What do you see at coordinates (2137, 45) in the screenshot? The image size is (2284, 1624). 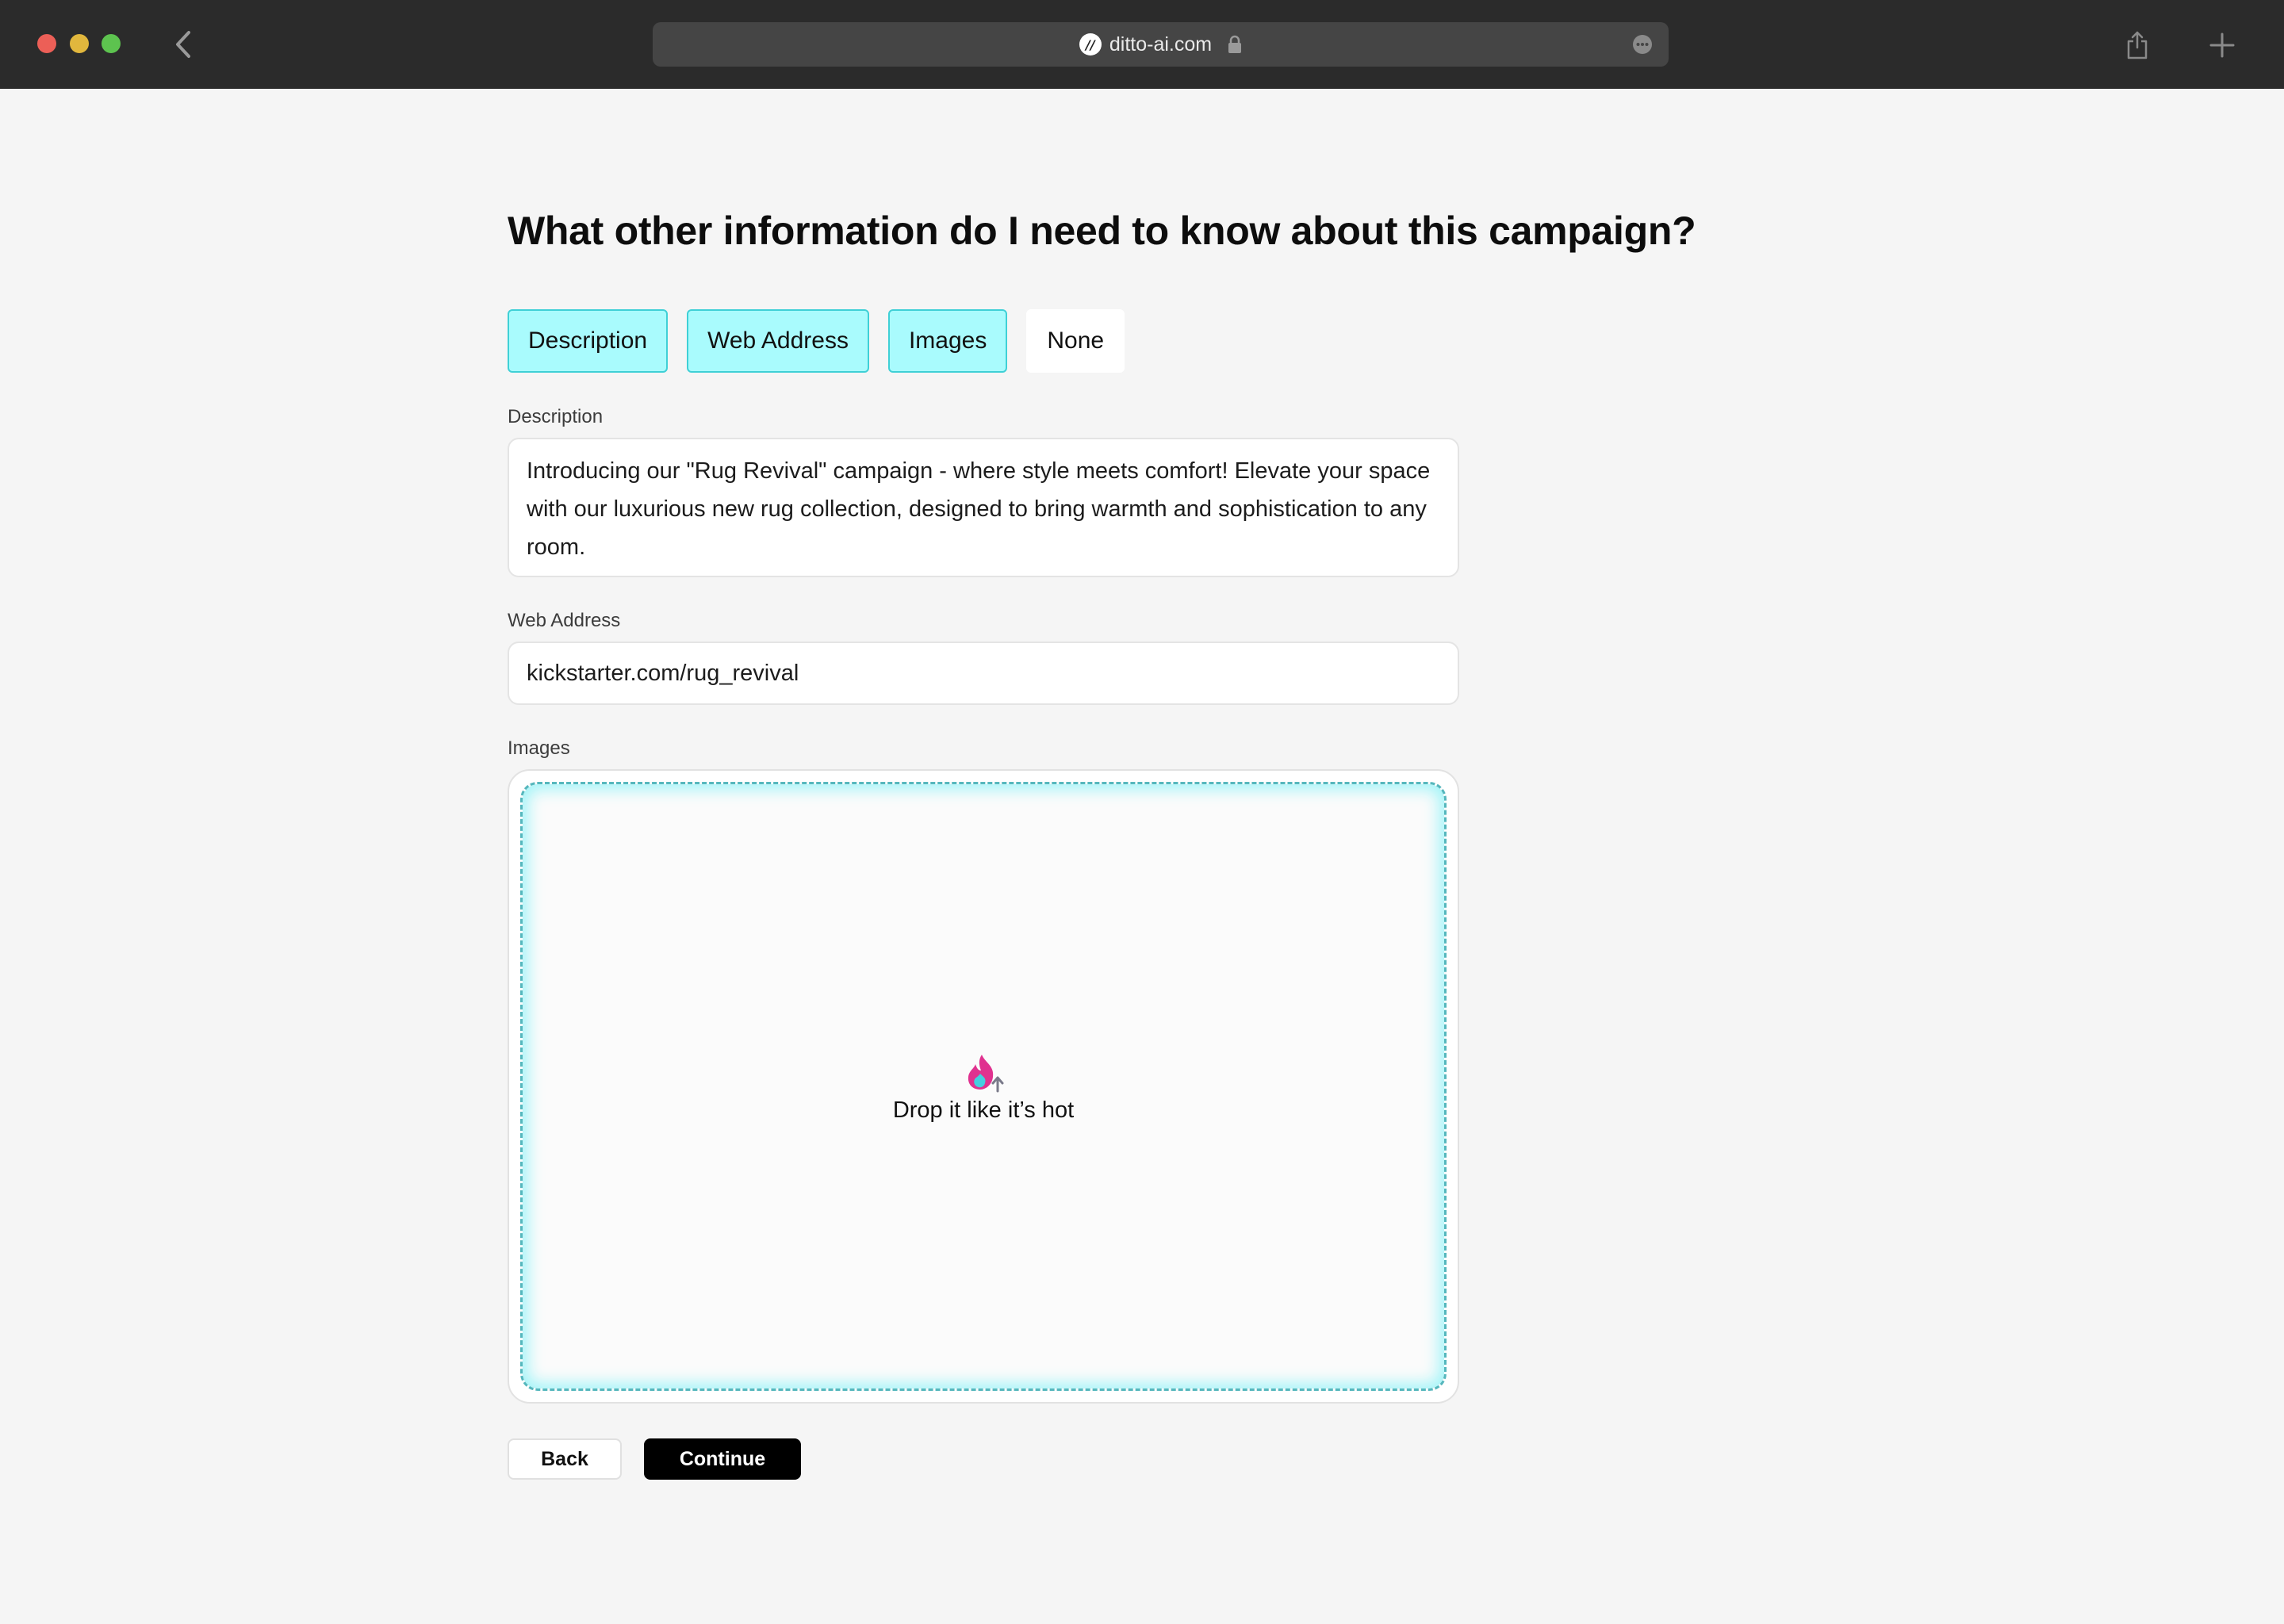 I see `share-icon` at bounding box center [2137, 45].